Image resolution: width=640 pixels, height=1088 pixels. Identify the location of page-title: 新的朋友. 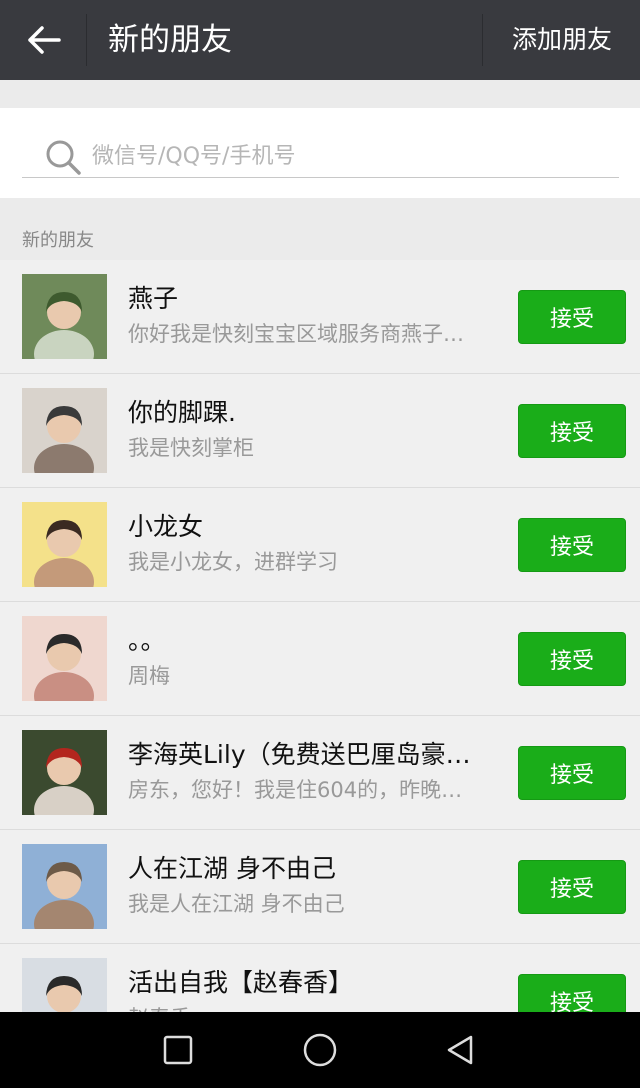
(170, 40).